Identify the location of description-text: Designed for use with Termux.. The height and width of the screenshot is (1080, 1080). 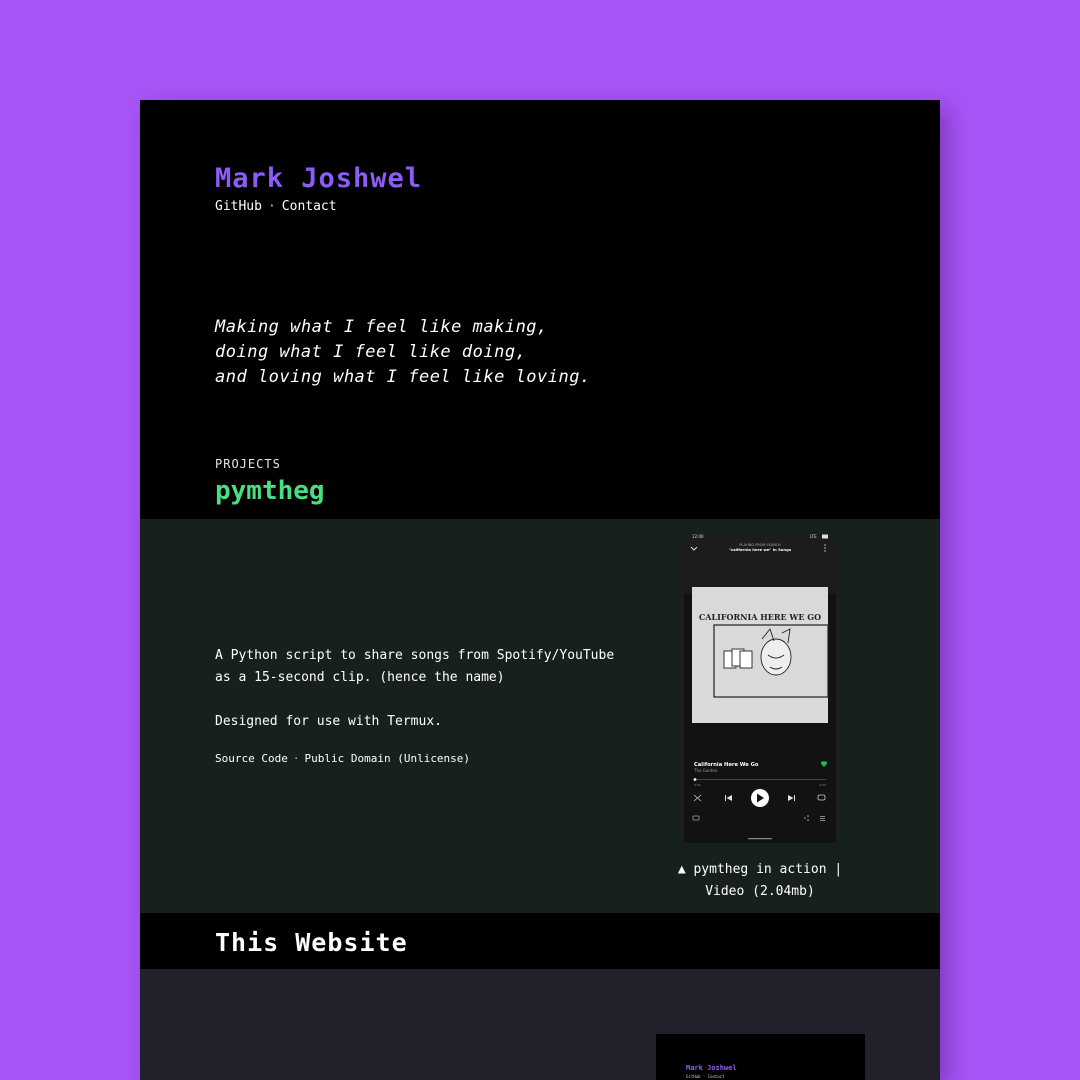
(328, 721).